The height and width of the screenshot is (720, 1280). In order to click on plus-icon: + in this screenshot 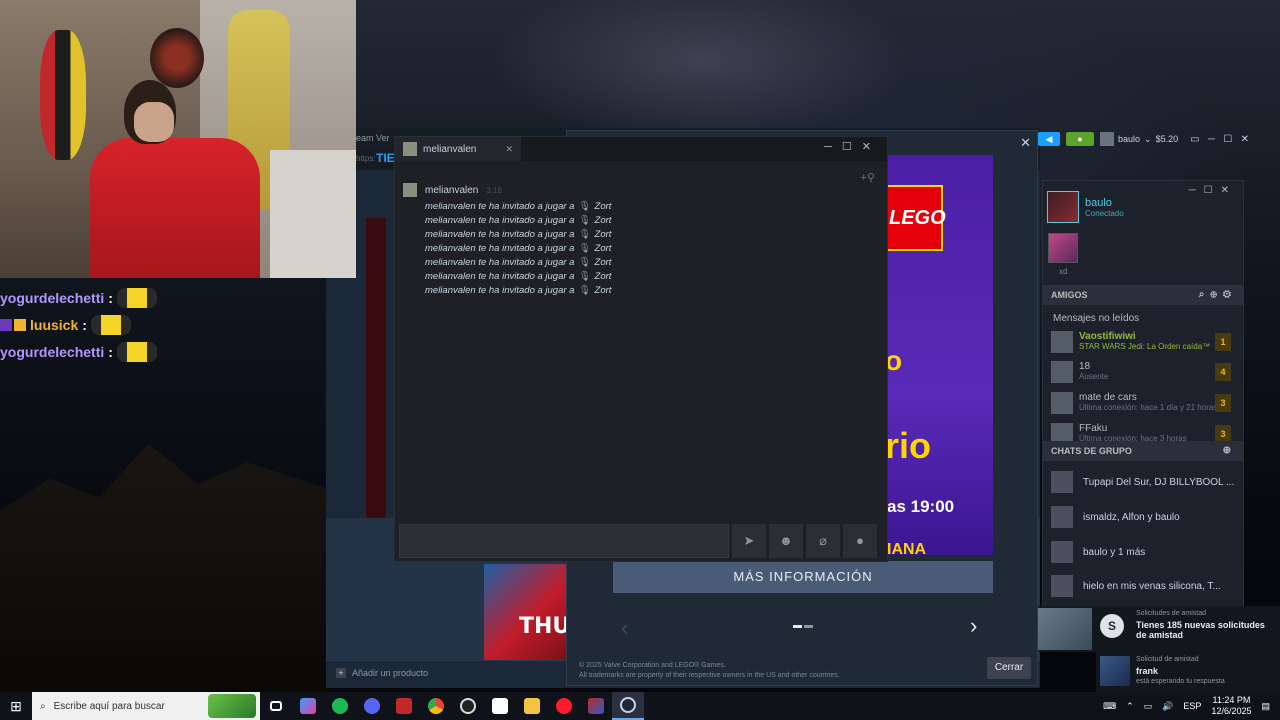, I will do `click(341, 673)`.